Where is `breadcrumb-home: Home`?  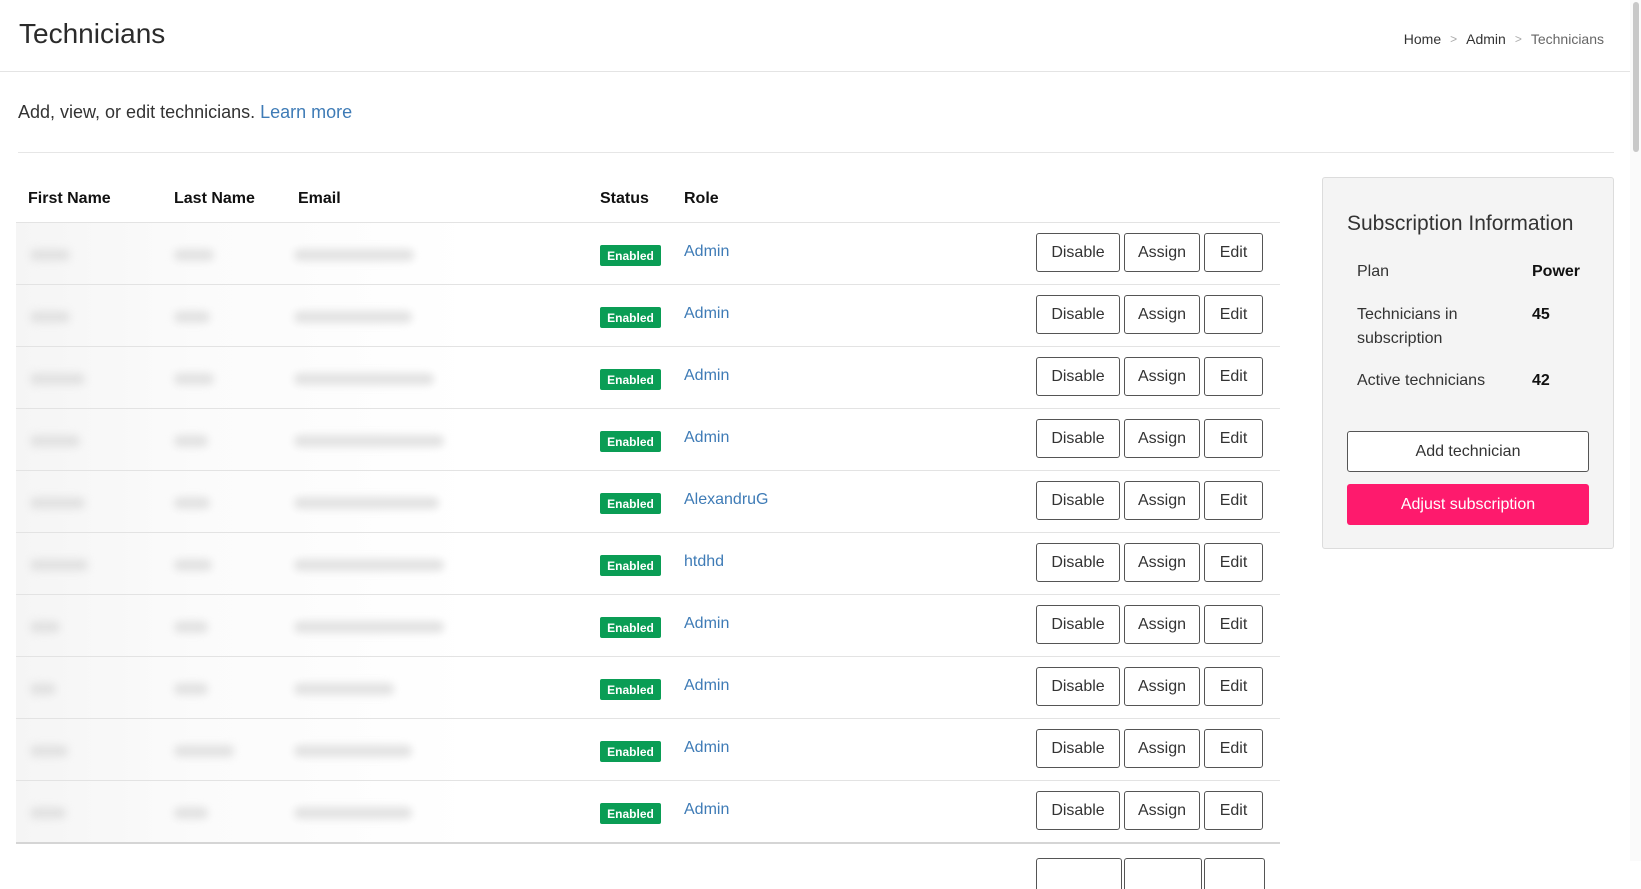
breadcrumb-home: Home is located at coordinates (1422, 39).